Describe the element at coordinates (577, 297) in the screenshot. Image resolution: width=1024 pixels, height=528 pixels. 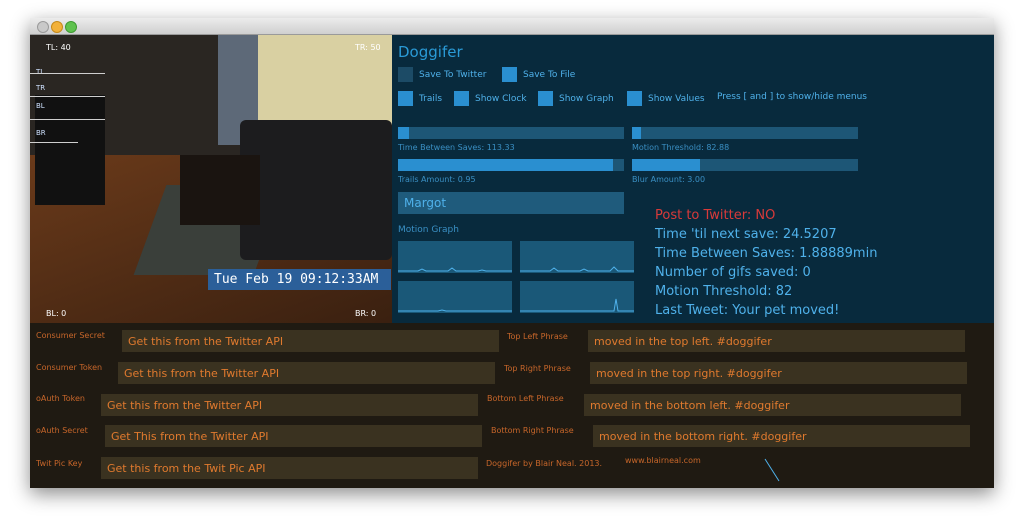
I see `motion-graph-br` at that location.